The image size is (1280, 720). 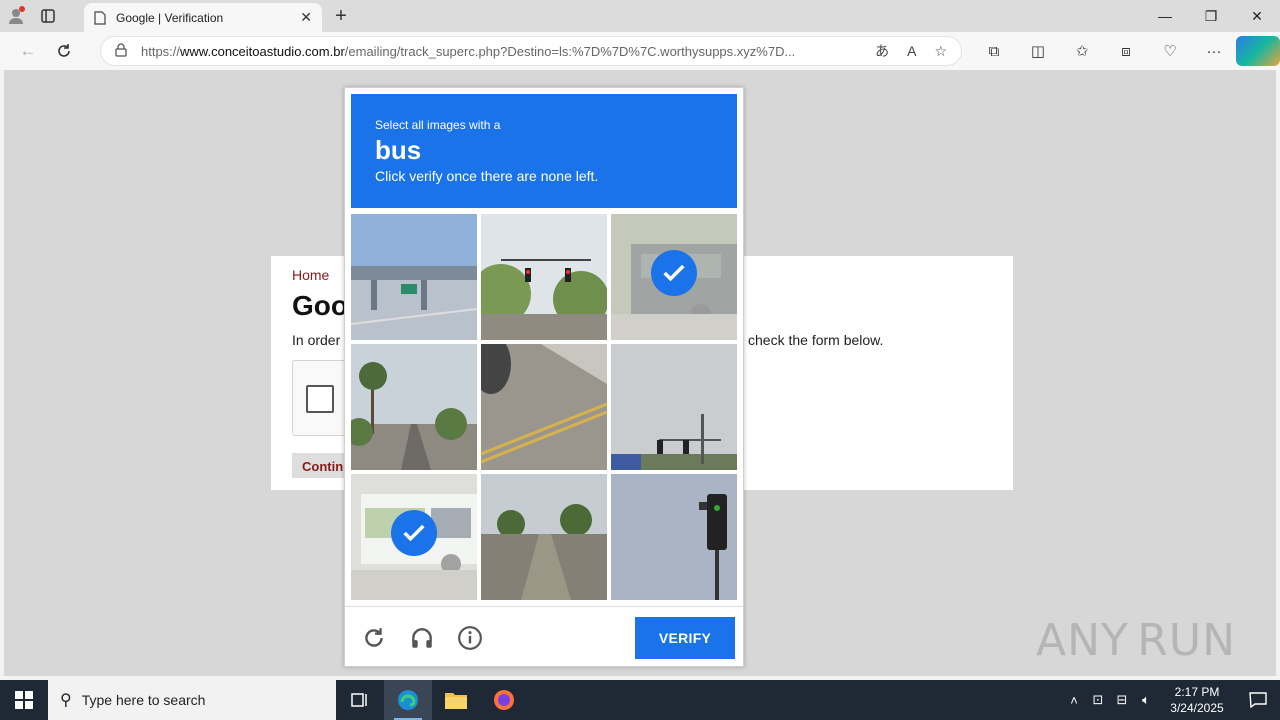 I want to click on translate-icon: あ, so click(x=882, y=51).